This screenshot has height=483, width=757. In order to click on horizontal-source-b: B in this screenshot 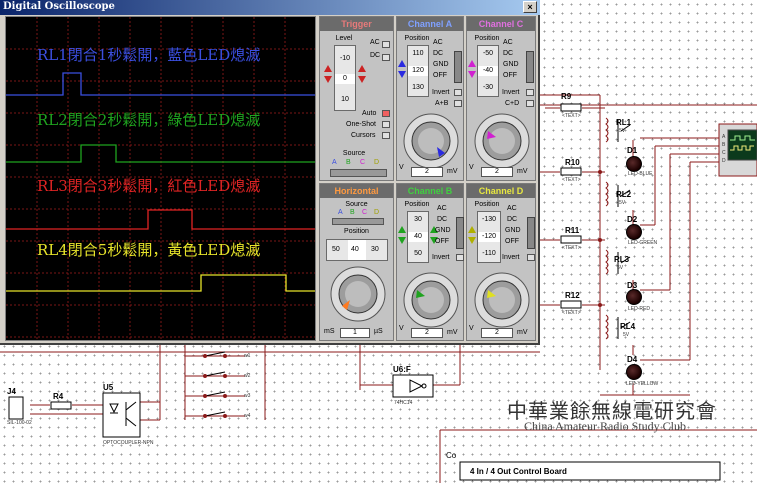, I will do `click(352, 212)`.